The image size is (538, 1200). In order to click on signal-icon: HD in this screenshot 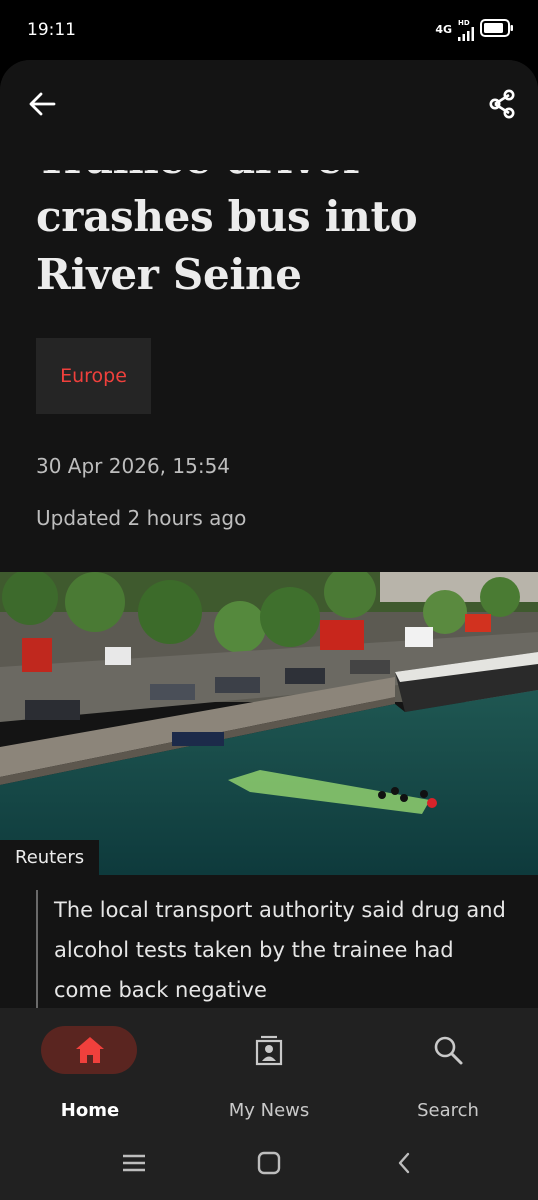, I will do `click(466, 29)`.